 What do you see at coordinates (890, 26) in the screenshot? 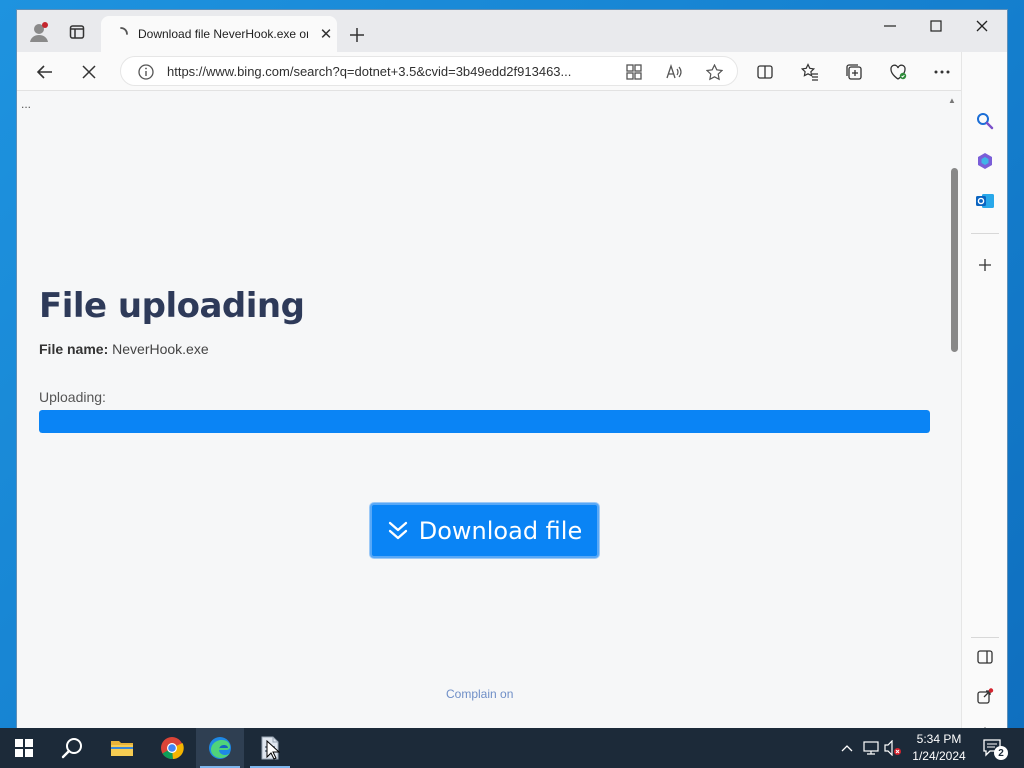
I see `minimize-button` at bounding box center [890, 26].